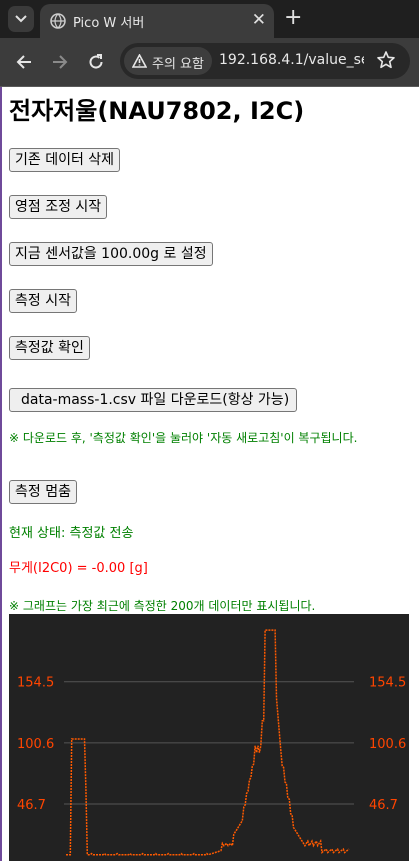  I want to click on reload-icon, so click(96, 61).